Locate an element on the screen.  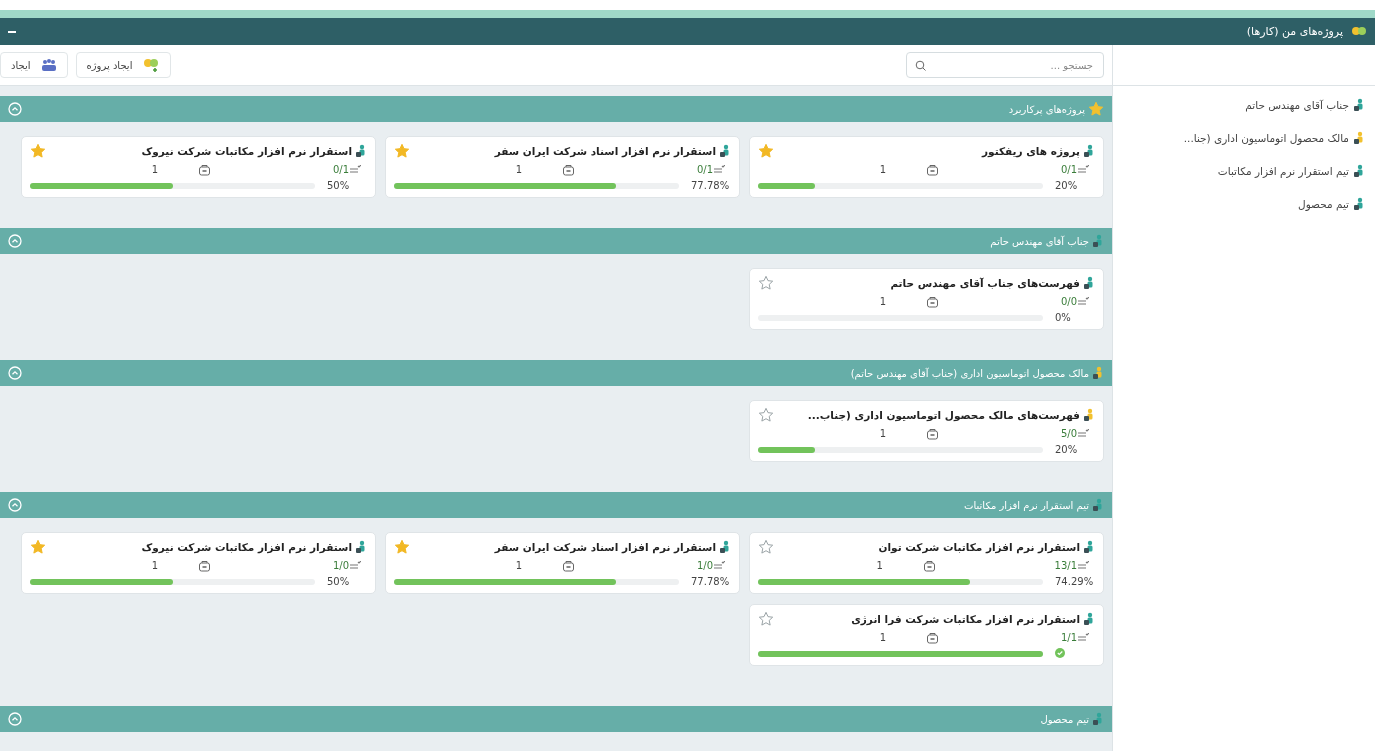
project-title: استقرار نرم افزار مکاتبات شرکت توان is located at coordinates (978, 547).